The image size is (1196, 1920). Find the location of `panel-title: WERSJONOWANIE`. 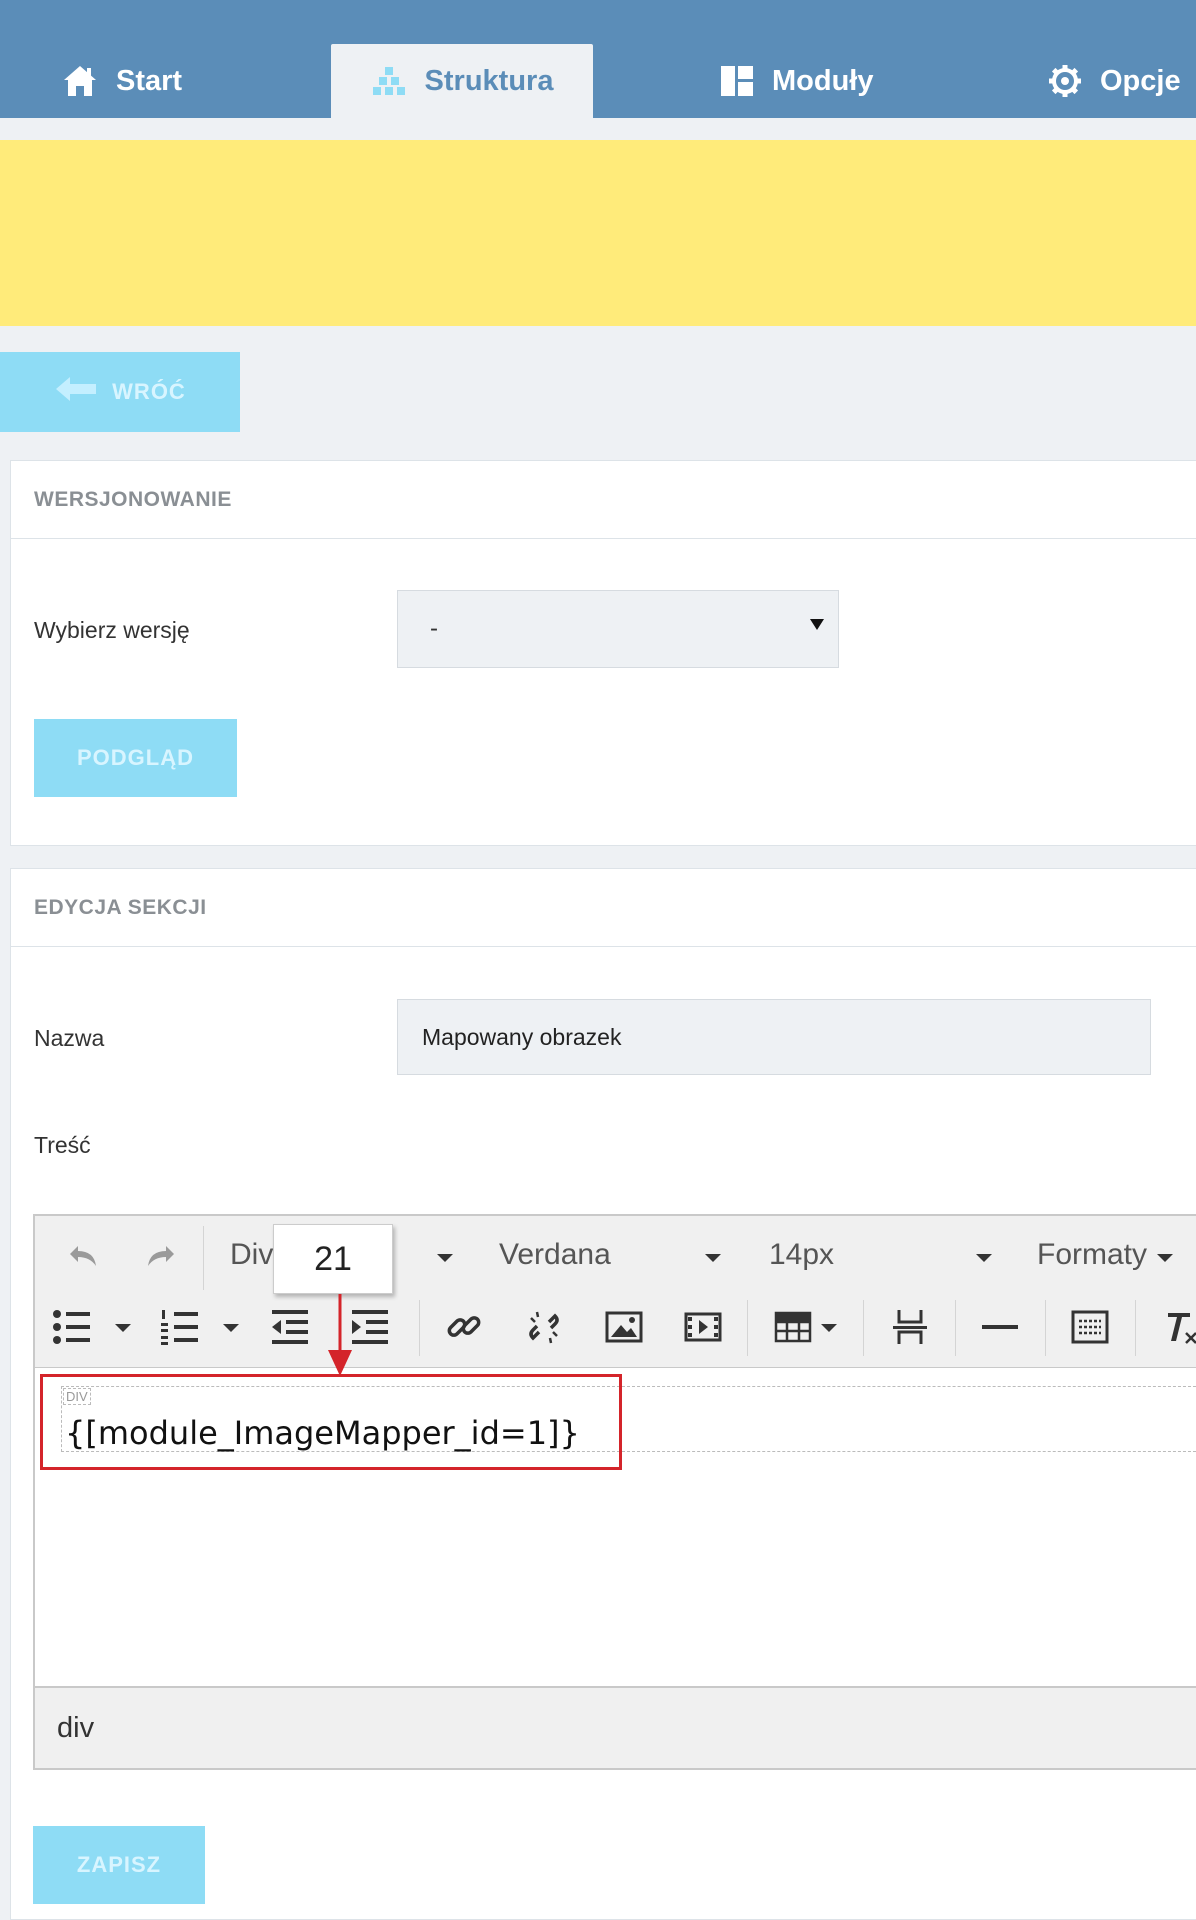

panel-title: WERSJONOWANIE is located at coordinates (603, 500).